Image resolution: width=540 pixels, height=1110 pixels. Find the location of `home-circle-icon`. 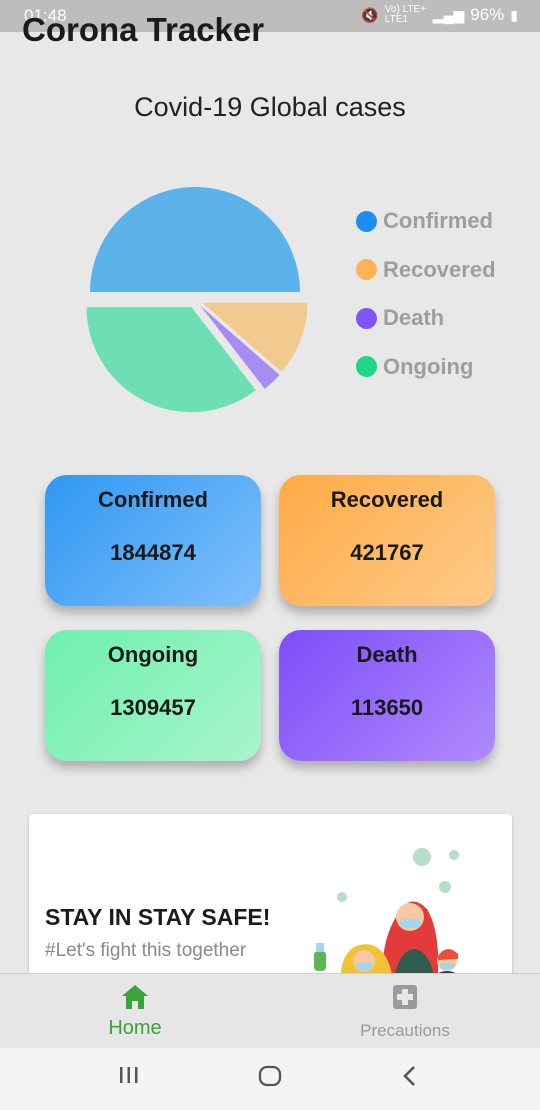

home-circle-icon is located at coordinates (270, 1076).